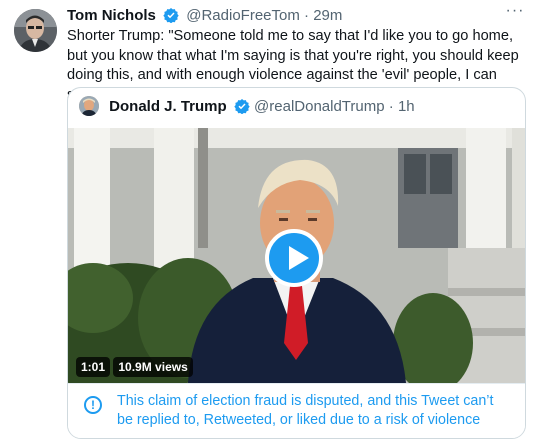  I want to click on avatar-photo, so click(35, 30).